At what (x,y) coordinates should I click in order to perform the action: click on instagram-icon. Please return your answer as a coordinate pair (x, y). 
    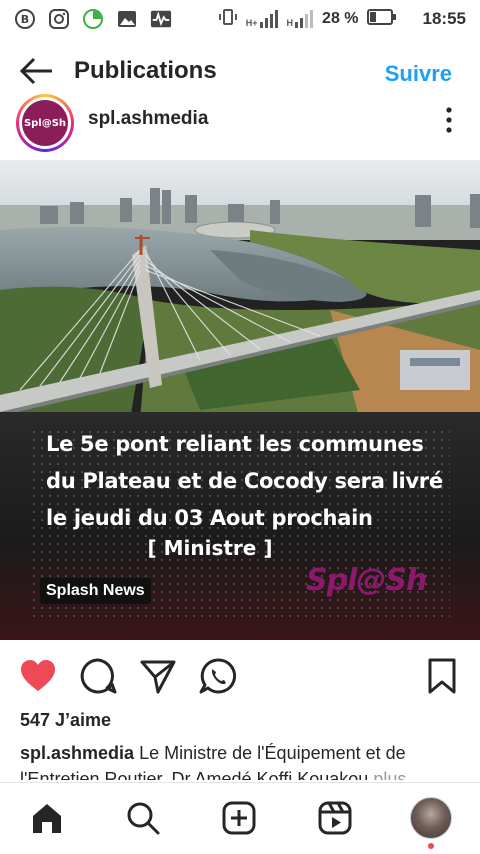
    Looking at the image, I should click on (59, 19).